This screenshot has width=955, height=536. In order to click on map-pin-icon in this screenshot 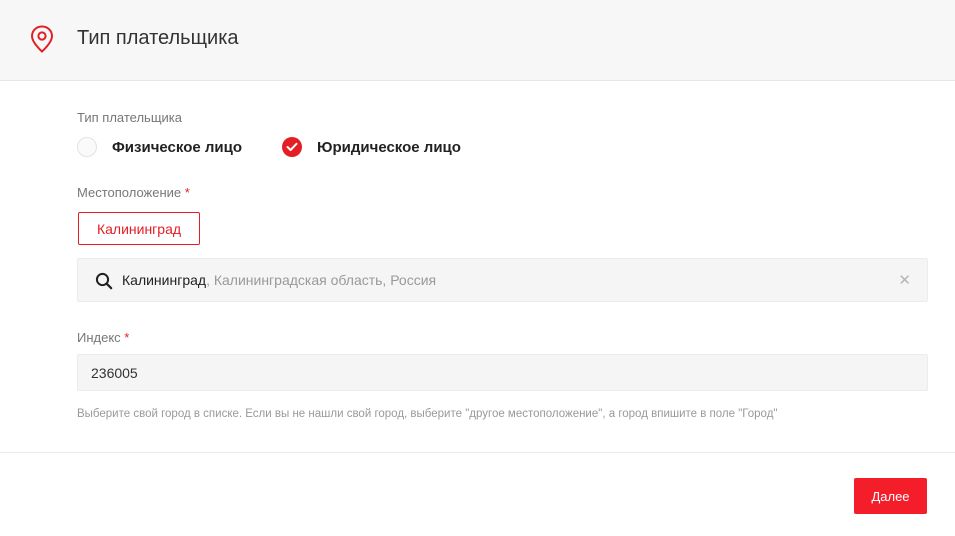, I will do `click(42, 39)`.